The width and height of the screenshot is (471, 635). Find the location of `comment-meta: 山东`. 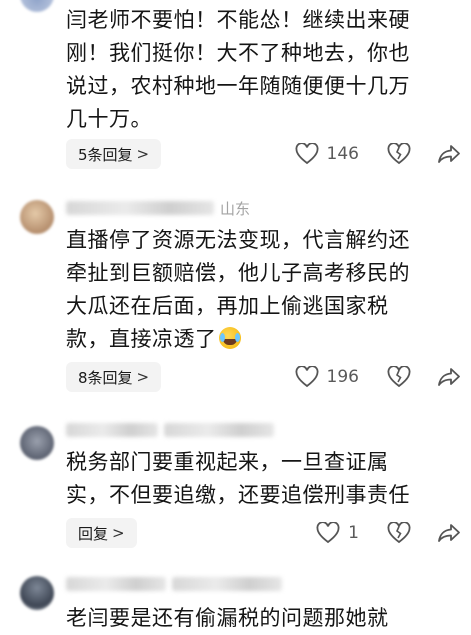

comment-meta: 山东 is located at coordinates (158, 208).